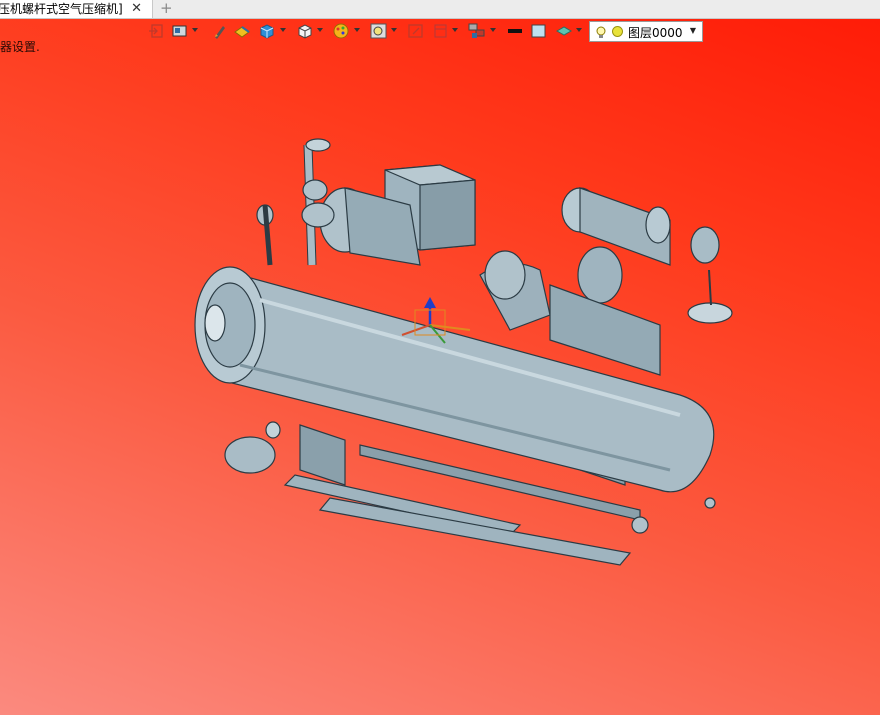 The width and height of the screenshot is (880, 715). What do you see at coordinates (441, 32) in the screenshot?
I see `frame-icon` at bounding box center [441, 32].